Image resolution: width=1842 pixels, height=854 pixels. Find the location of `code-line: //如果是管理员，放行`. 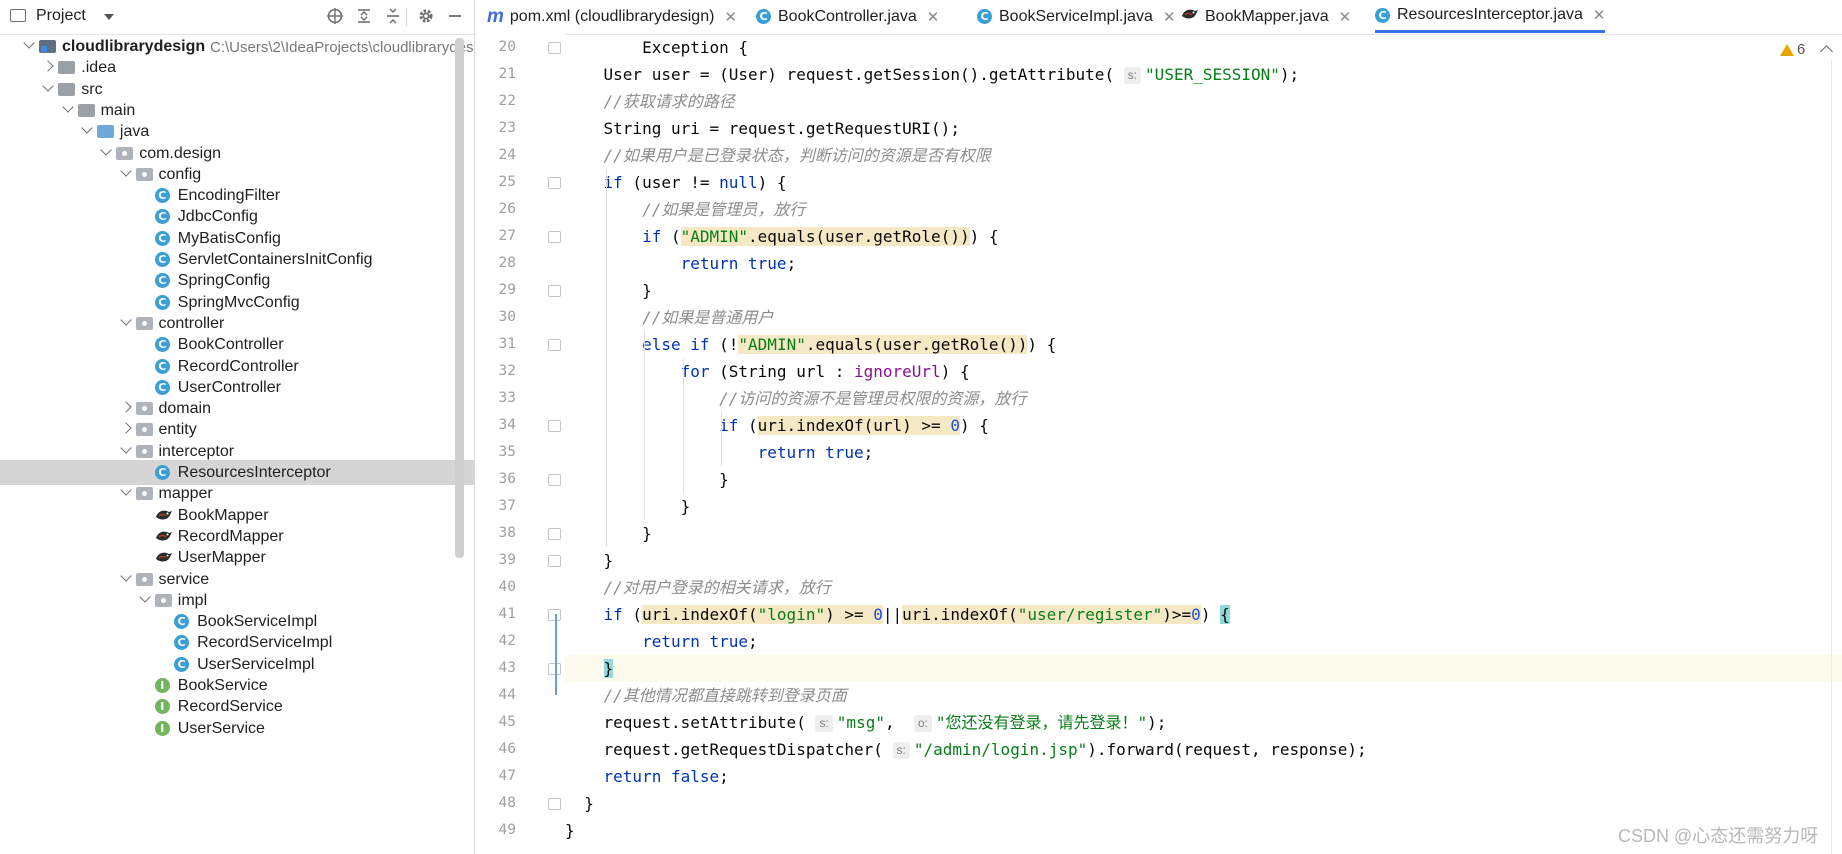

code-line: //如果是管理员，放行 is located at coordinates (685, 209).